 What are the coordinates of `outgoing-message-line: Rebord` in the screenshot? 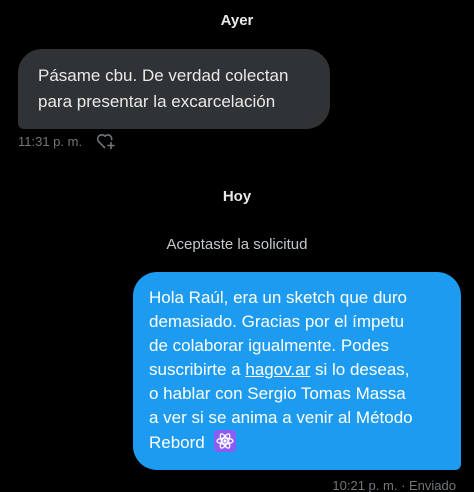 It's located at (297, 442).